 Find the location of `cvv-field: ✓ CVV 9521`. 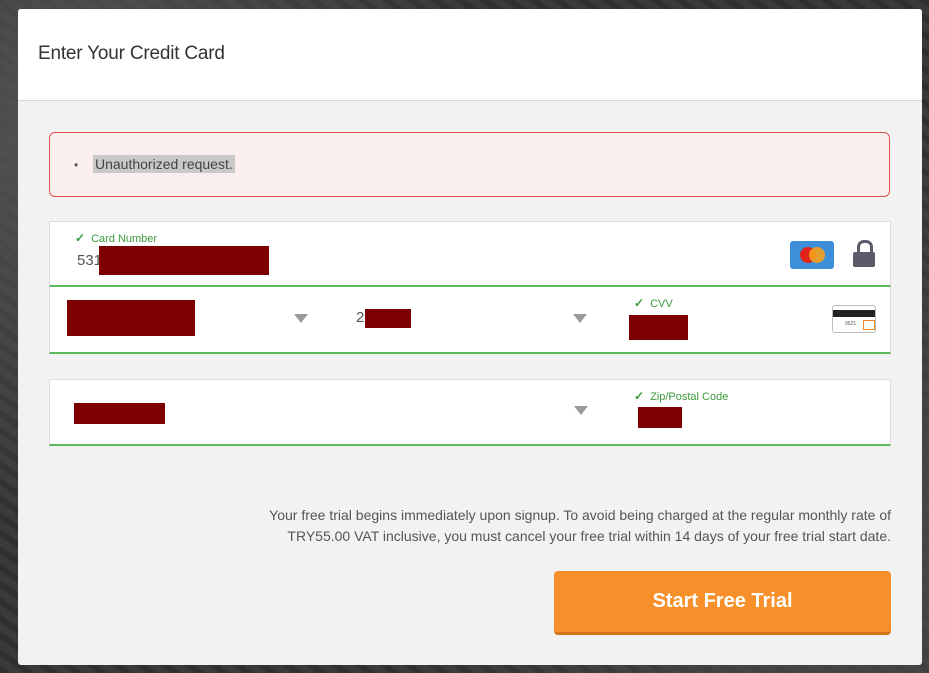

cvv-field: ✓ CVV 9521 is located at coordinates (750, 320).